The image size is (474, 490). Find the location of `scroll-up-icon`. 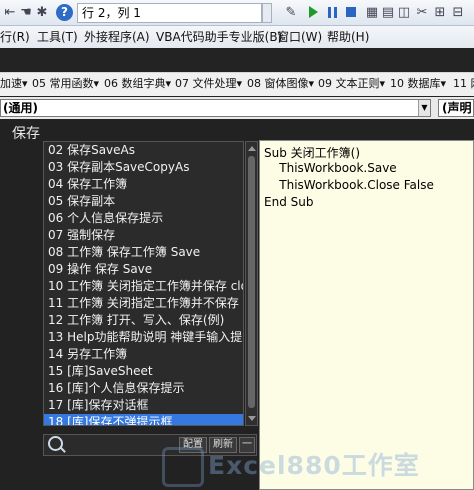

scroll-up-icon is located at coordinates (252, 148).